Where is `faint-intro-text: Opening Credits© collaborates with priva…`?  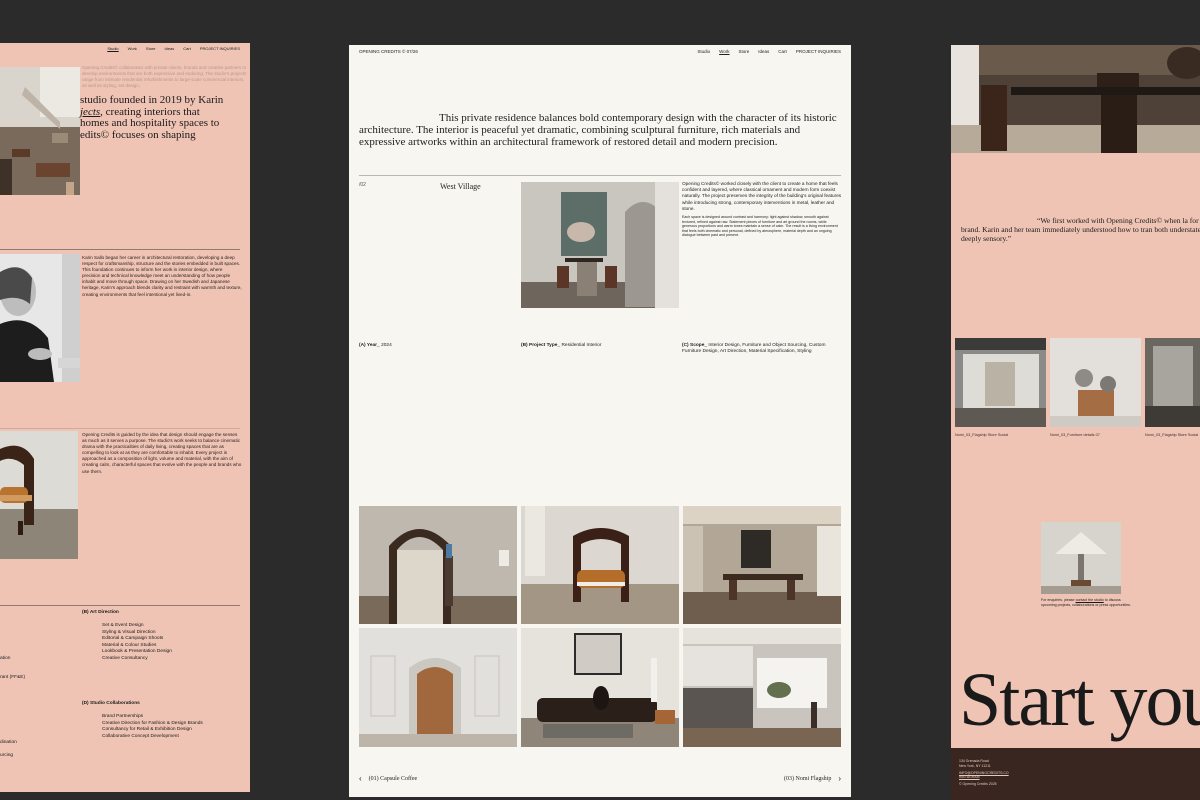
faint-intro-text: Opening Credits© collaborates with priva… is located at coordinates (164, 76).